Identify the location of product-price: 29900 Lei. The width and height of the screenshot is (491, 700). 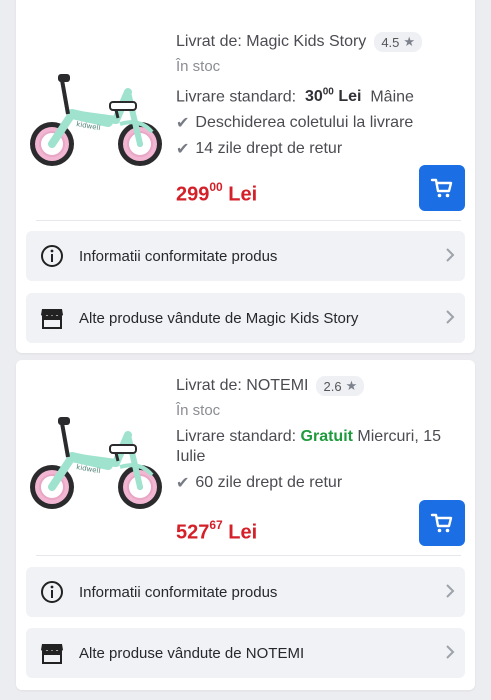
(217, 193).